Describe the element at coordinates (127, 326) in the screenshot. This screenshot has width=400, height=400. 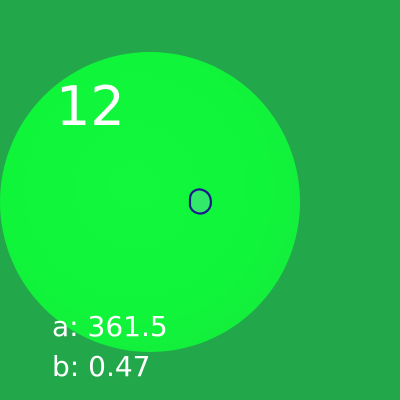
I see `metric-a-value: 361.5` at that location.